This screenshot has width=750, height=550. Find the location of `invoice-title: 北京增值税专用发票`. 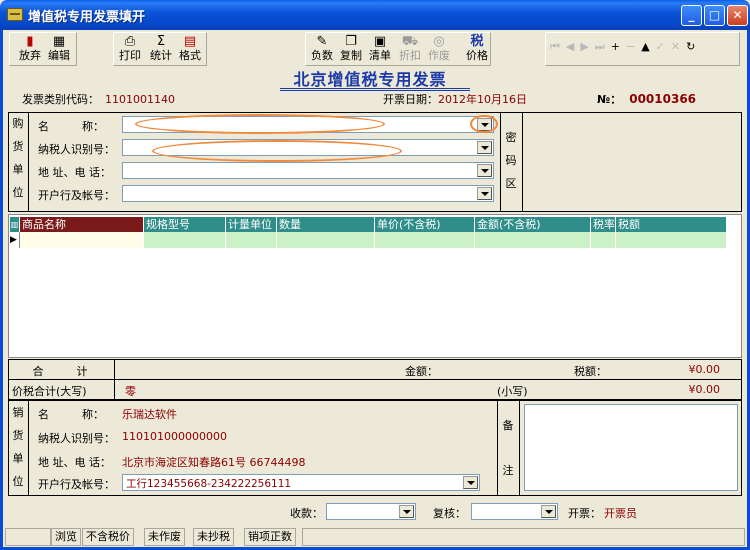

invoice-title: 北京增值税专用发票 is located at coordinates (370, 79).